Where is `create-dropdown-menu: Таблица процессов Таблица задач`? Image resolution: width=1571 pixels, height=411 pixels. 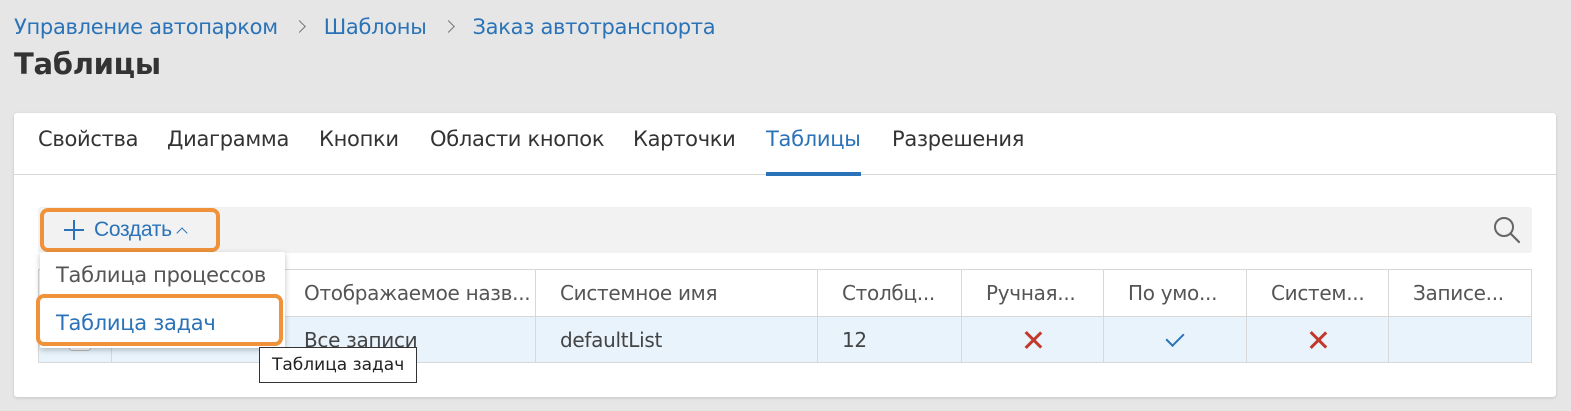 create-dropdown-menu: Таблица процессов Таблица задач is located at coordinates (162, 300).